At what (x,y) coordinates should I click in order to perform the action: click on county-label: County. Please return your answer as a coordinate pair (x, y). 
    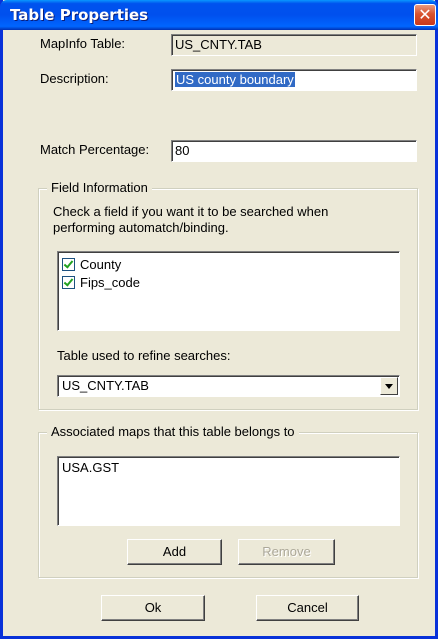
    Looking at the image, I should click on (101, 264).